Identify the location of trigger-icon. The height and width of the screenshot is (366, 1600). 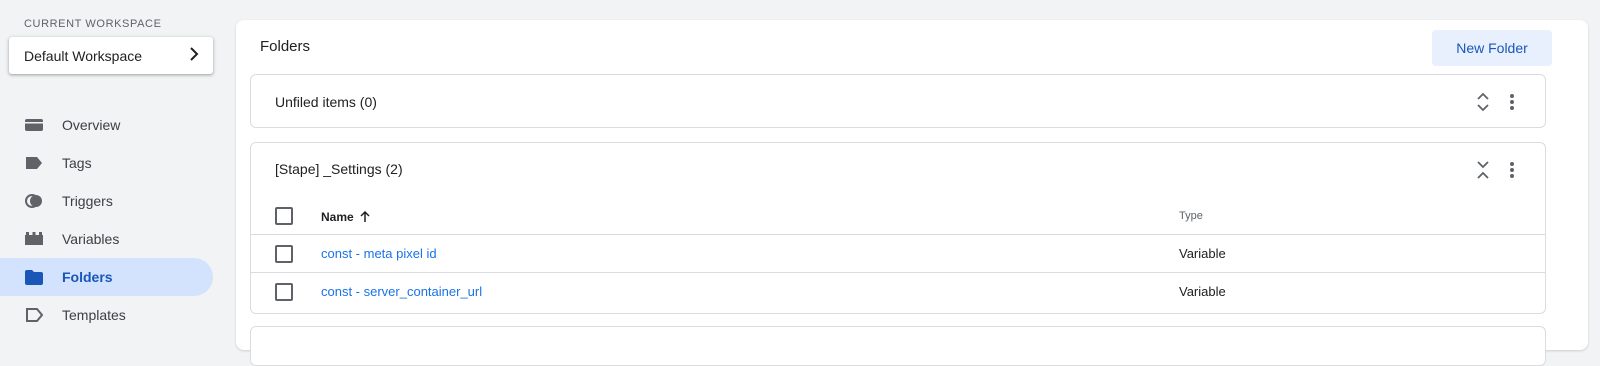
(34, 201).